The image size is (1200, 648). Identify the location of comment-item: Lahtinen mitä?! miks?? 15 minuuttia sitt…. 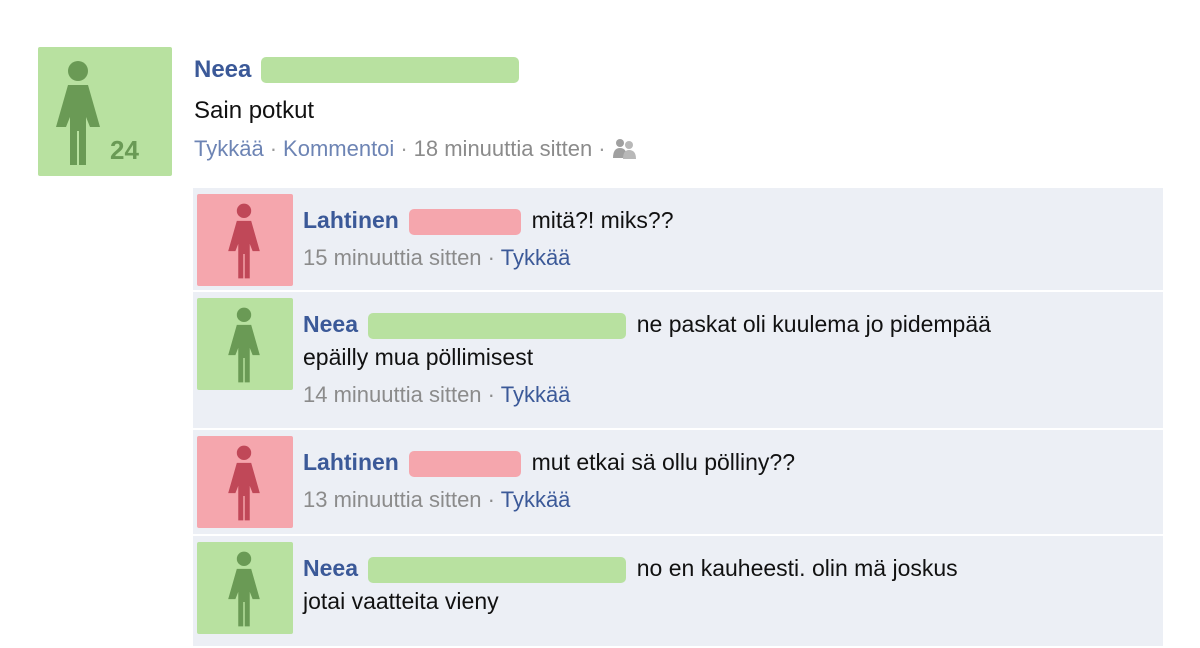
(678, 240).